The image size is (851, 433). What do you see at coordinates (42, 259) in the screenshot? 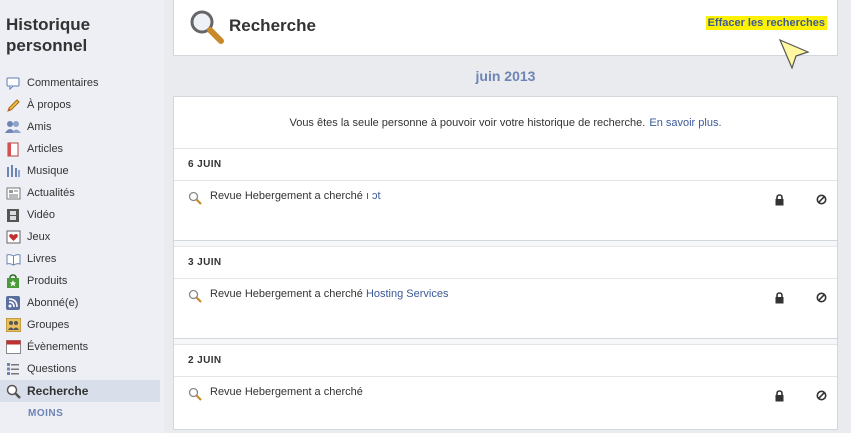
I see `sidebar-item-label: Livres` at bounding box center [42, 259].